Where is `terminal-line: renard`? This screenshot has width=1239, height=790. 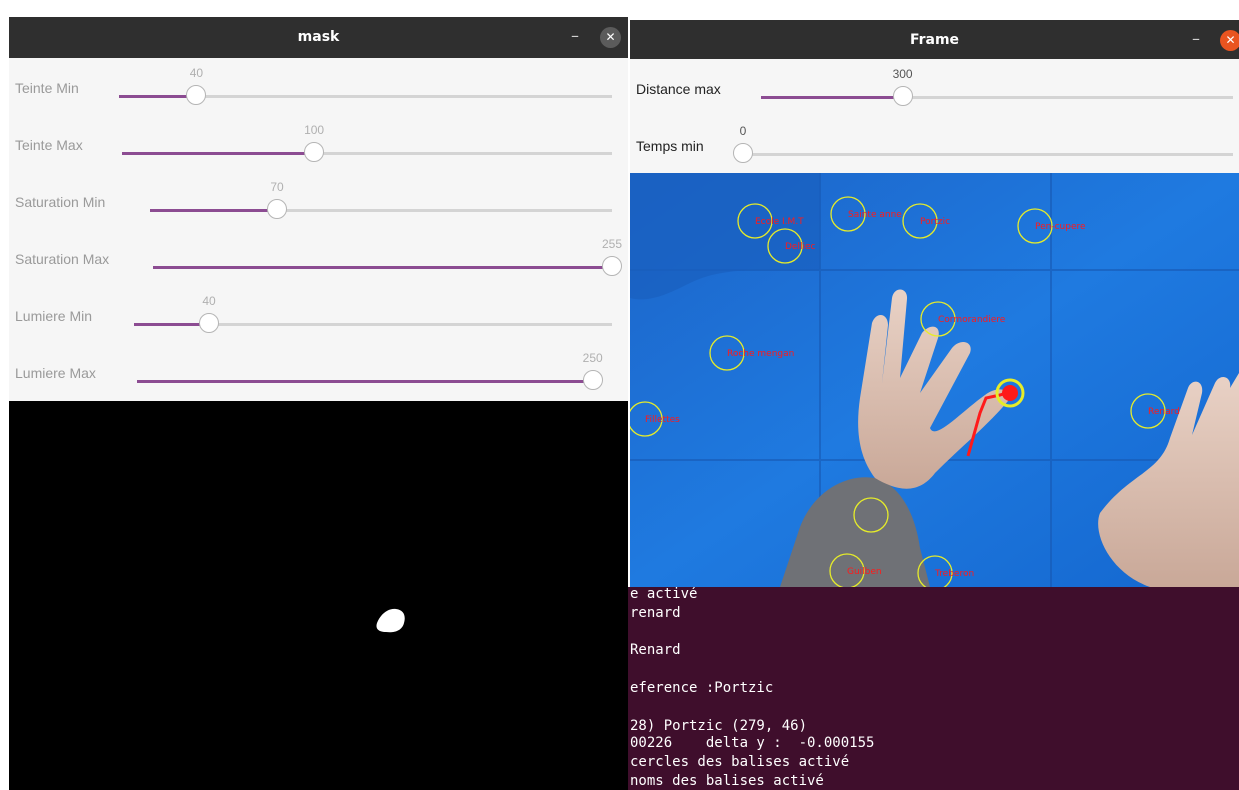 terminal-line: renard is located at coordinates (655, 613).